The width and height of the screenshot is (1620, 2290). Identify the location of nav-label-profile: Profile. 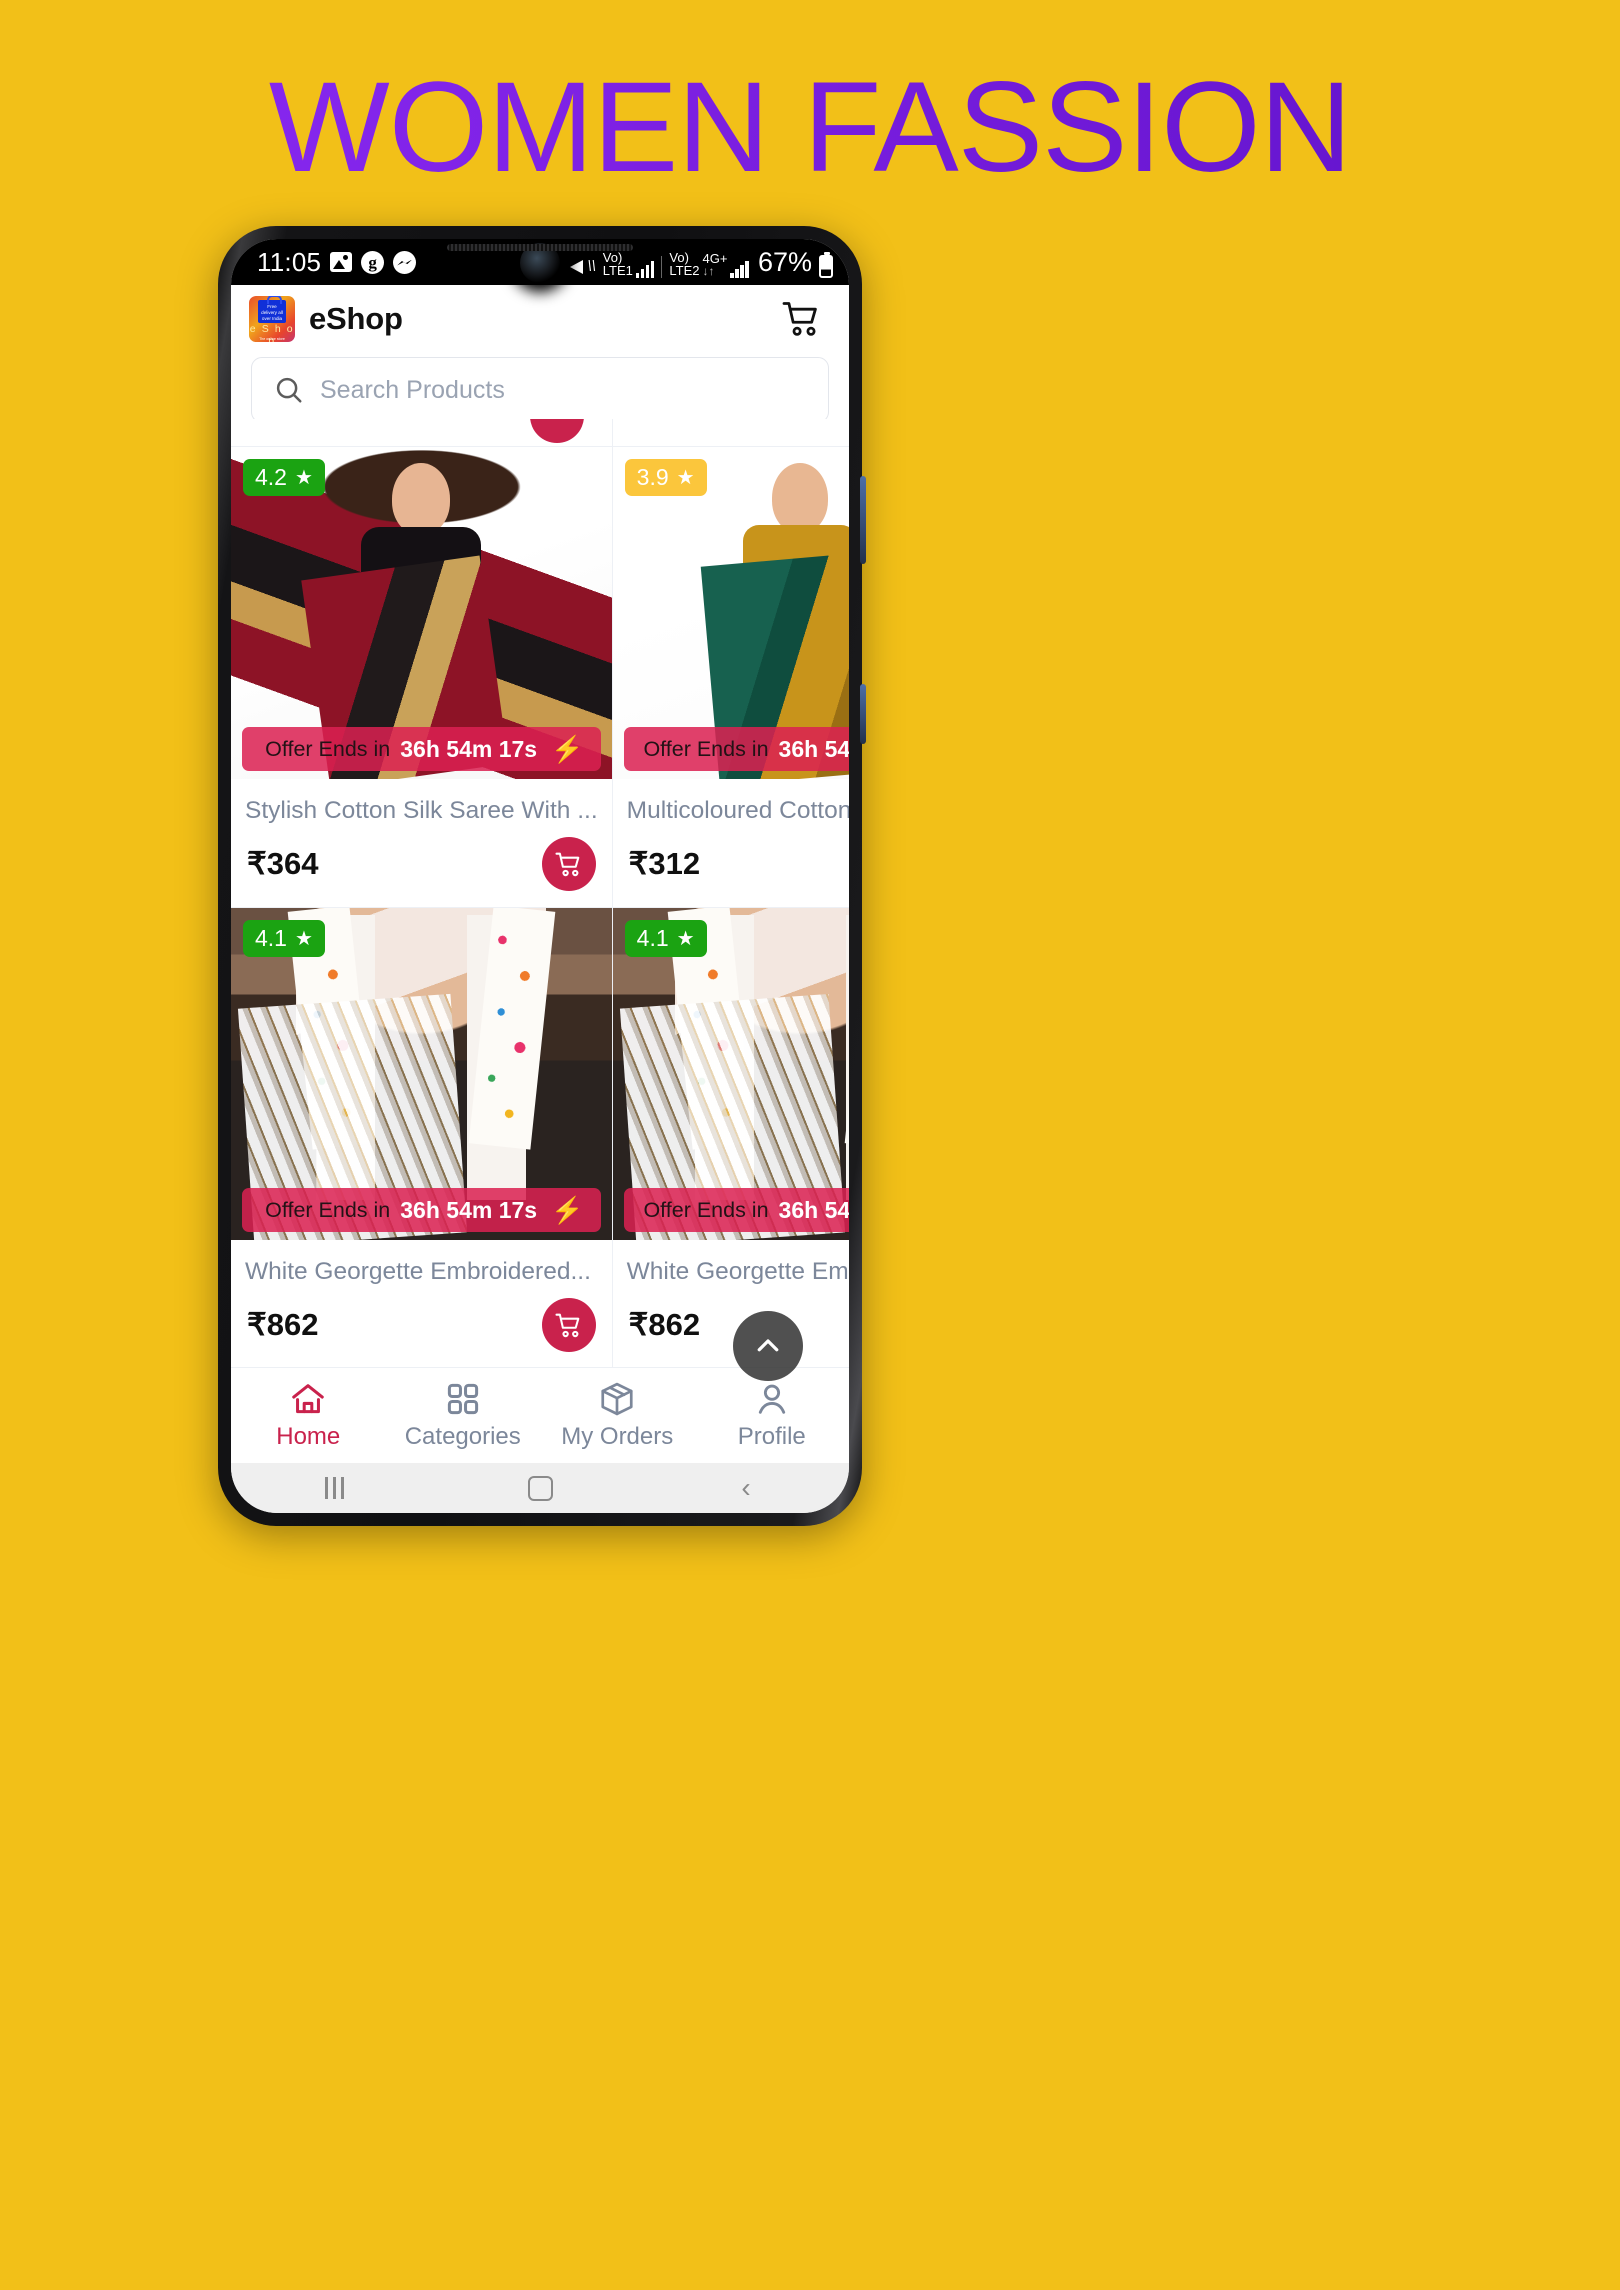
(771, 1436).